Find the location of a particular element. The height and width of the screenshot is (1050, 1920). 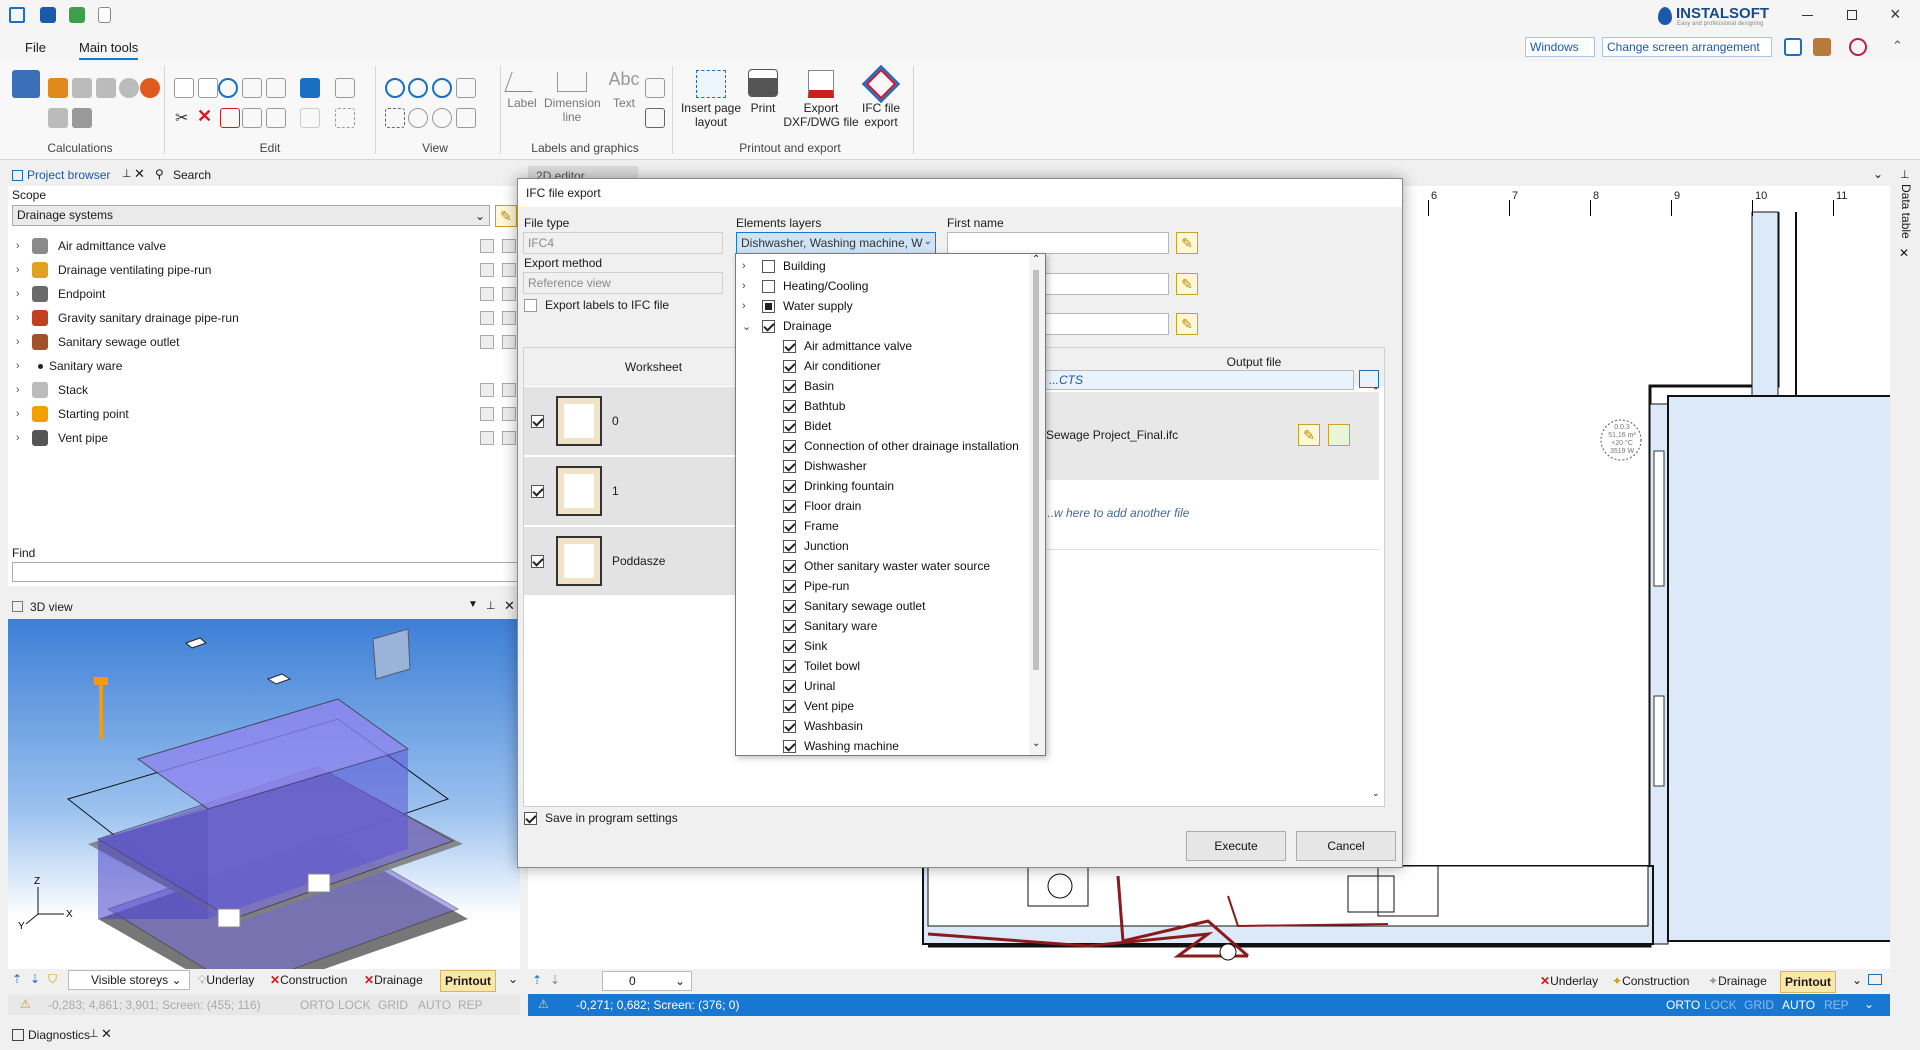

storey-select: 0 ⌄ is located at coordinates (647, 981).